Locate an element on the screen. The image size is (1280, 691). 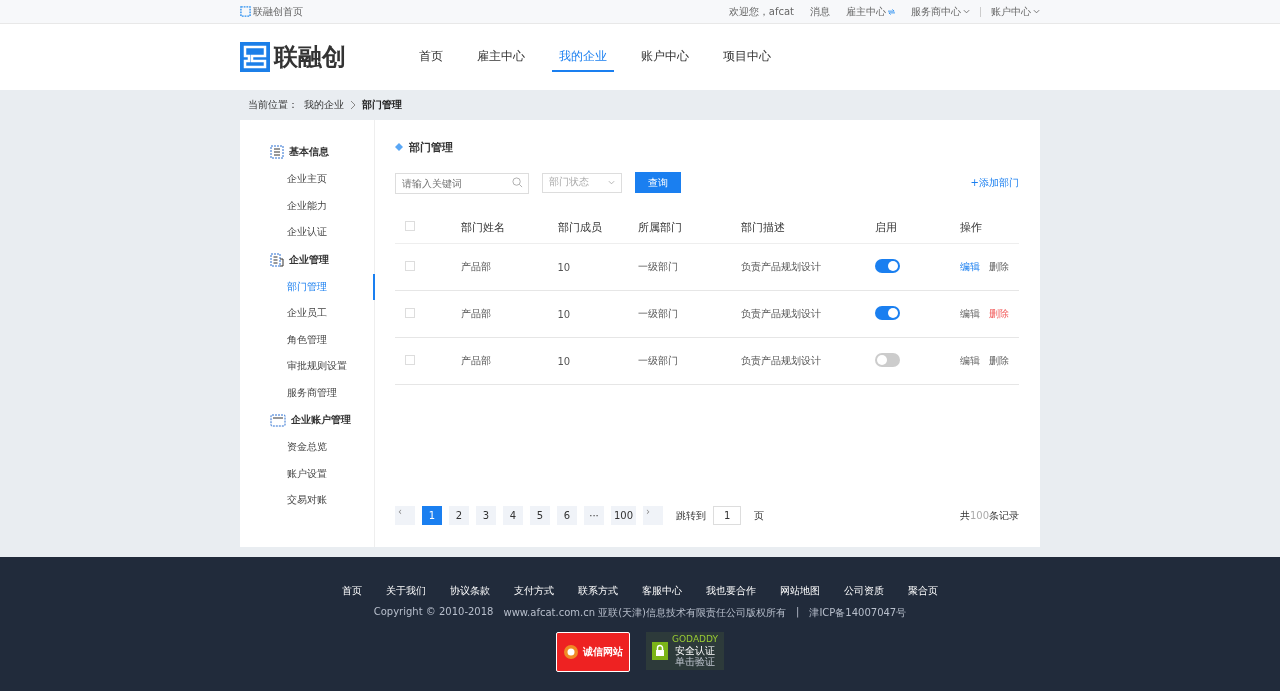
sidebar-item: 企业认证 is located at coordinates (307, 232).